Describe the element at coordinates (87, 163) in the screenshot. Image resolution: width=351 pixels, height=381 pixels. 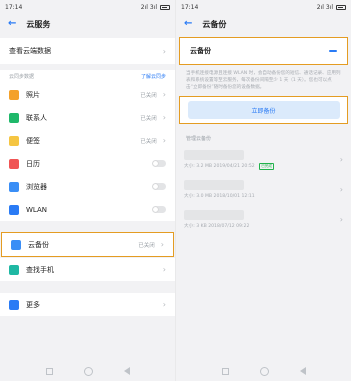
I see `sync-item-row: 日历` at that location.